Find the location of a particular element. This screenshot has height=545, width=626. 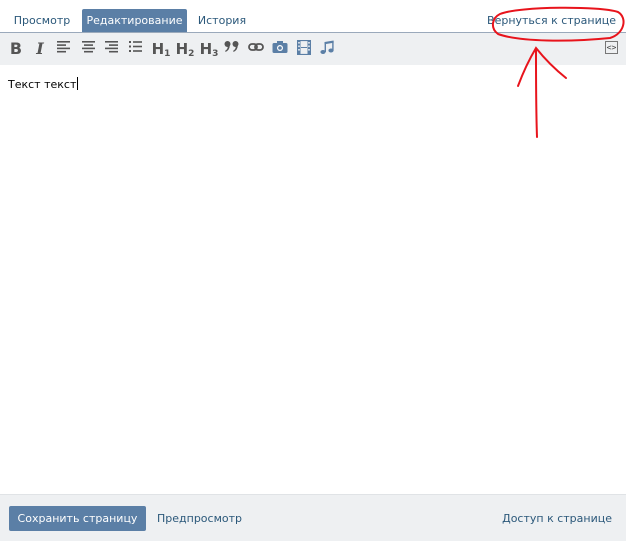

text-caret is located at coordinates (78, 83).